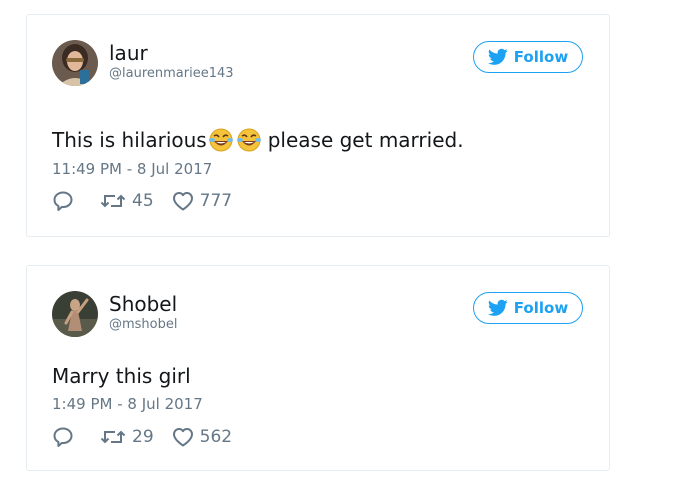 This screenshot has height=487, width=700. I want to click on tweet-actions: 45 777, so click(151, 201).